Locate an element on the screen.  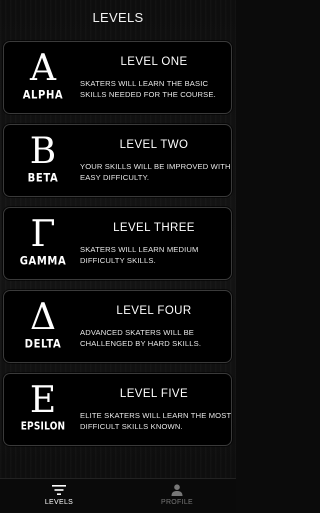
beta-logo: B BETA is located at coordinates (43, 161).